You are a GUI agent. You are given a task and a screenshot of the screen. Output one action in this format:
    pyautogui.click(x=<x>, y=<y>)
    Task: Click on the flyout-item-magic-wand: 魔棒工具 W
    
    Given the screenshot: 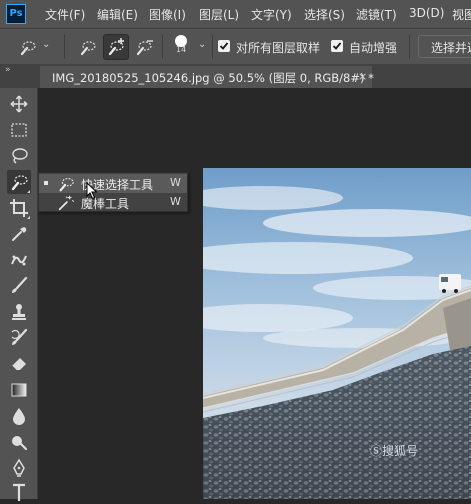 What is the action you would take?
    pyautogui.click(x=113, y=202)
    